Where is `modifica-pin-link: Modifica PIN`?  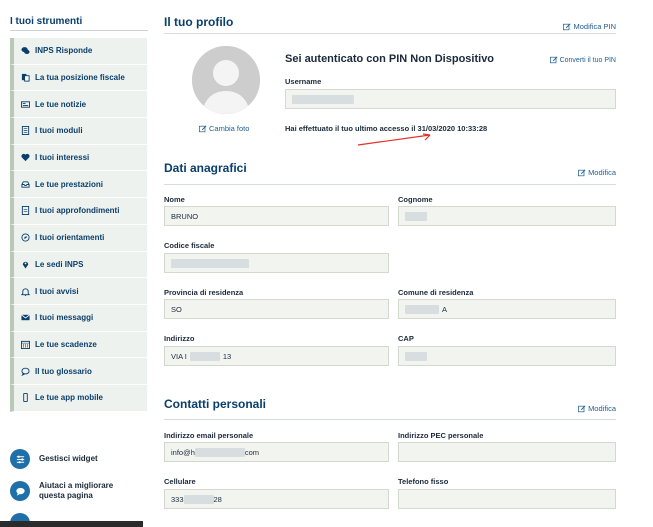
modifica-pin-link: Modifica PIN is located at coordinates (589, 26).